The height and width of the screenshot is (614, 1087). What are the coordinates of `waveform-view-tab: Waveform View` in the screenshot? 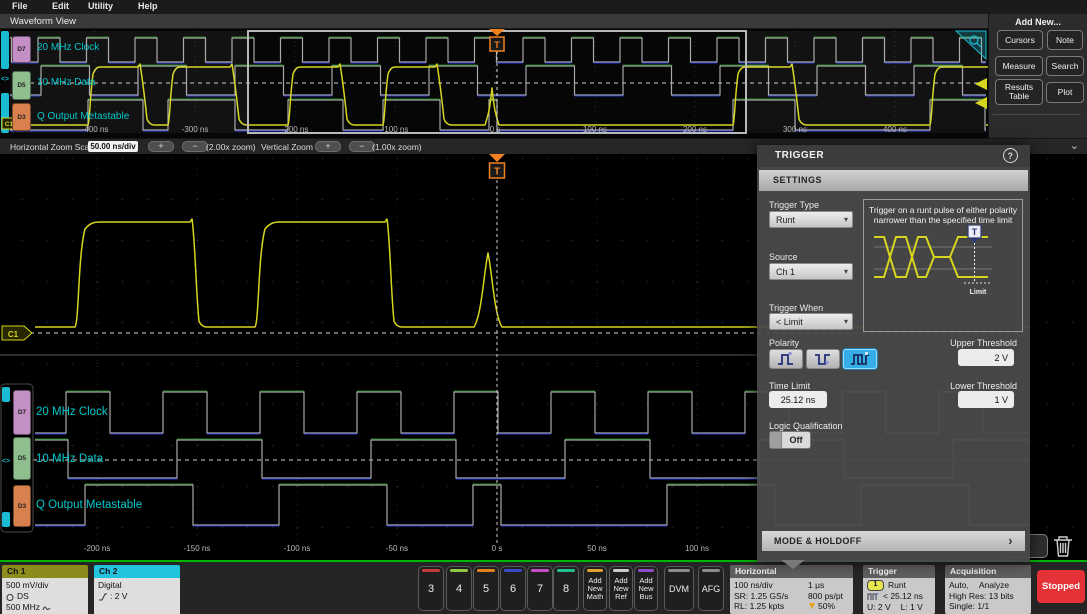 It's located at (494, 21).